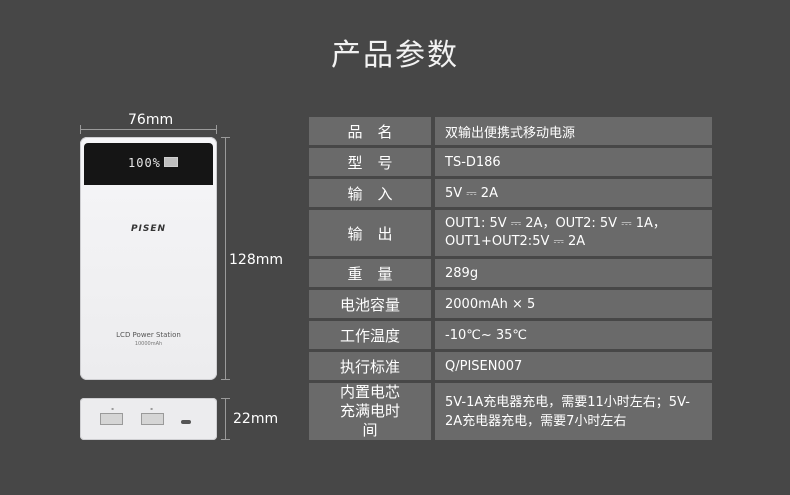 The width and height of the screenshot is (790, 495). Describe the element at coordinates (370, 366) in the screenshot. I see `spec-name: 执行标准` at that location.